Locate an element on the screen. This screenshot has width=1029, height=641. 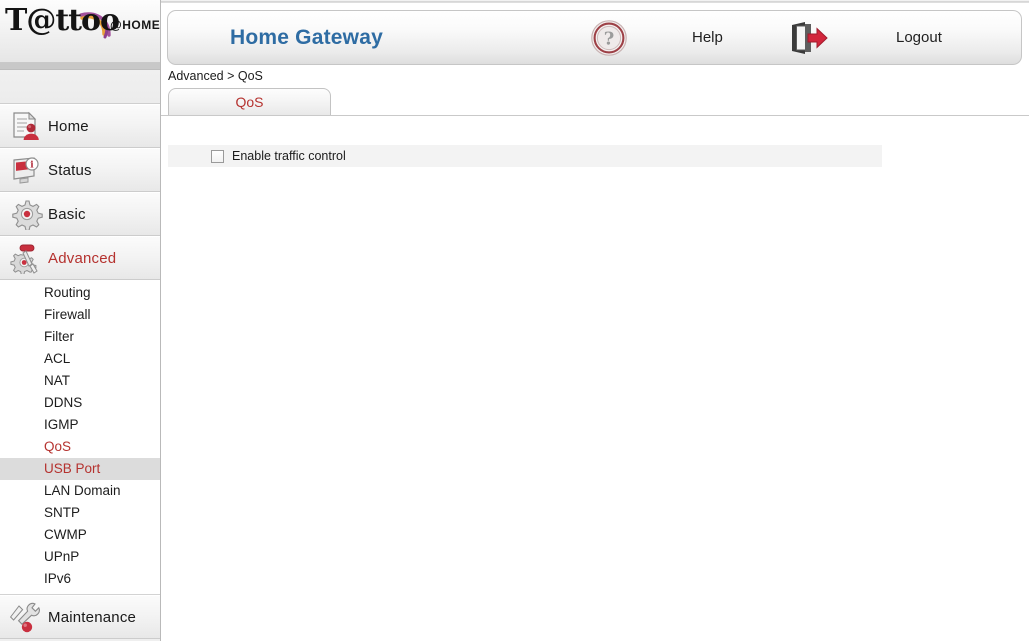
enable-traffic-control-label: Enable traffic control is located at coordinates (289, 156).